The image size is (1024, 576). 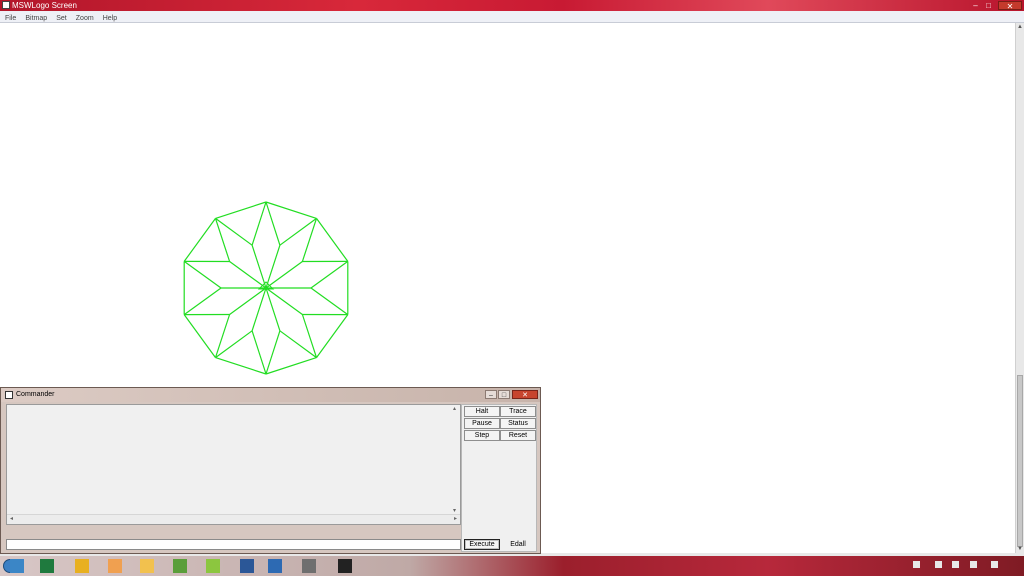 What do you see at coordinates (1020, 549) in the screenshot?
I see `scroll-down-arrow-icon: ▼` at bounding box center [1020, 549].